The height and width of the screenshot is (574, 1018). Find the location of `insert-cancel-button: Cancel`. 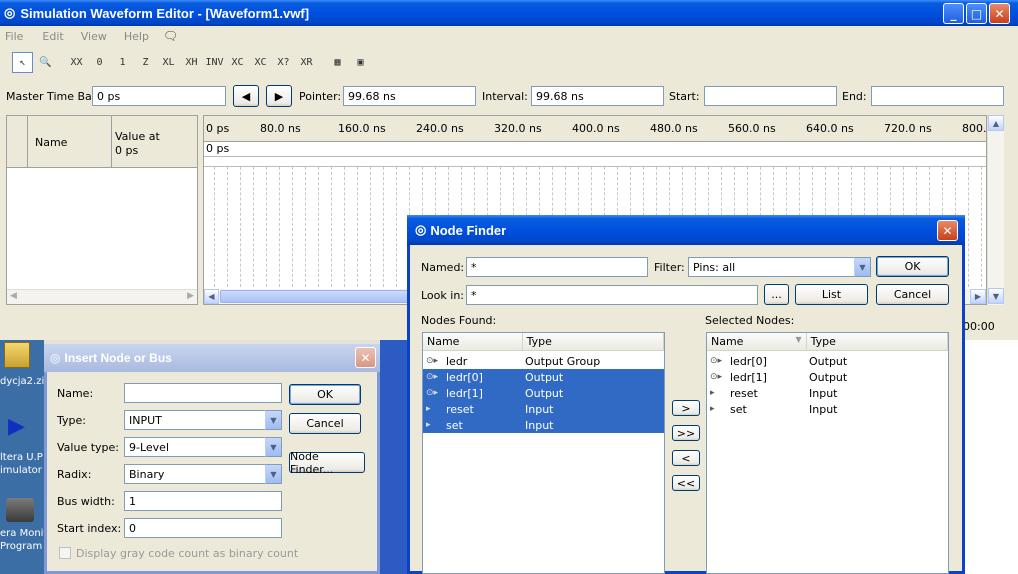

insert-cancel-button: Cancel is located at coordinates (325, 423).